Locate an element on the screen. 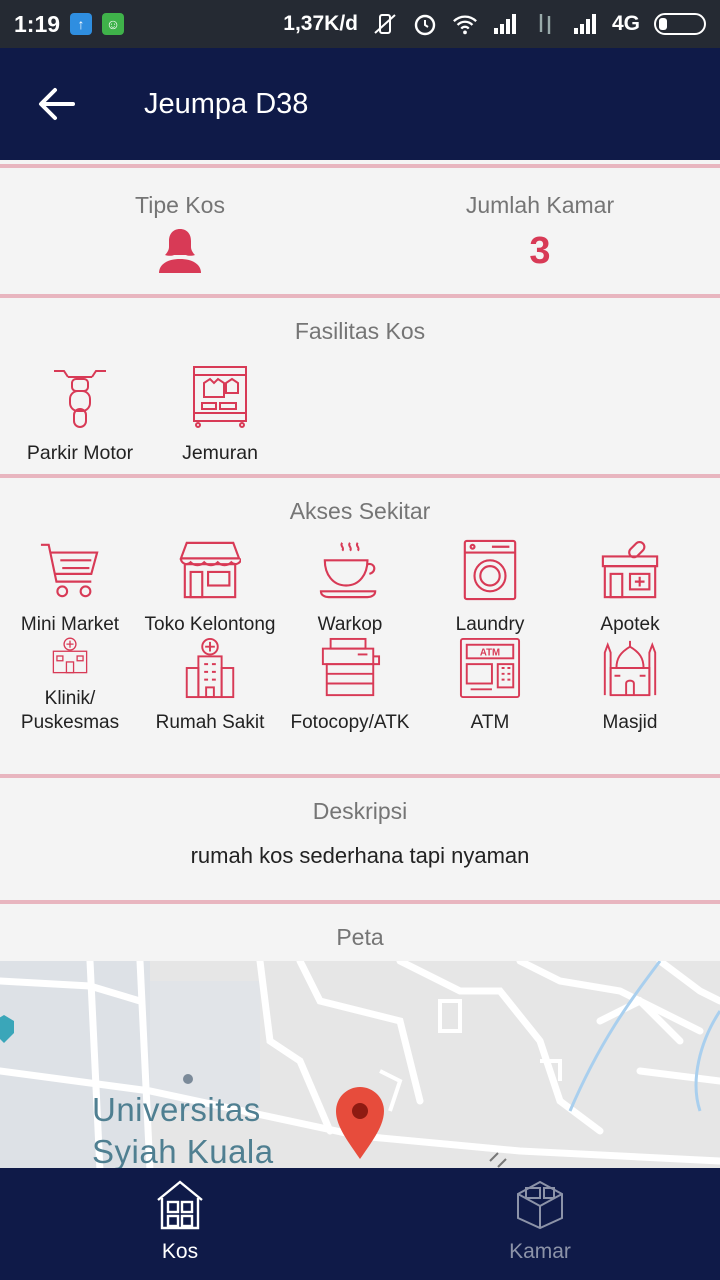 The image size is (720, 1280). back-button is located at coordinates (56, 104).